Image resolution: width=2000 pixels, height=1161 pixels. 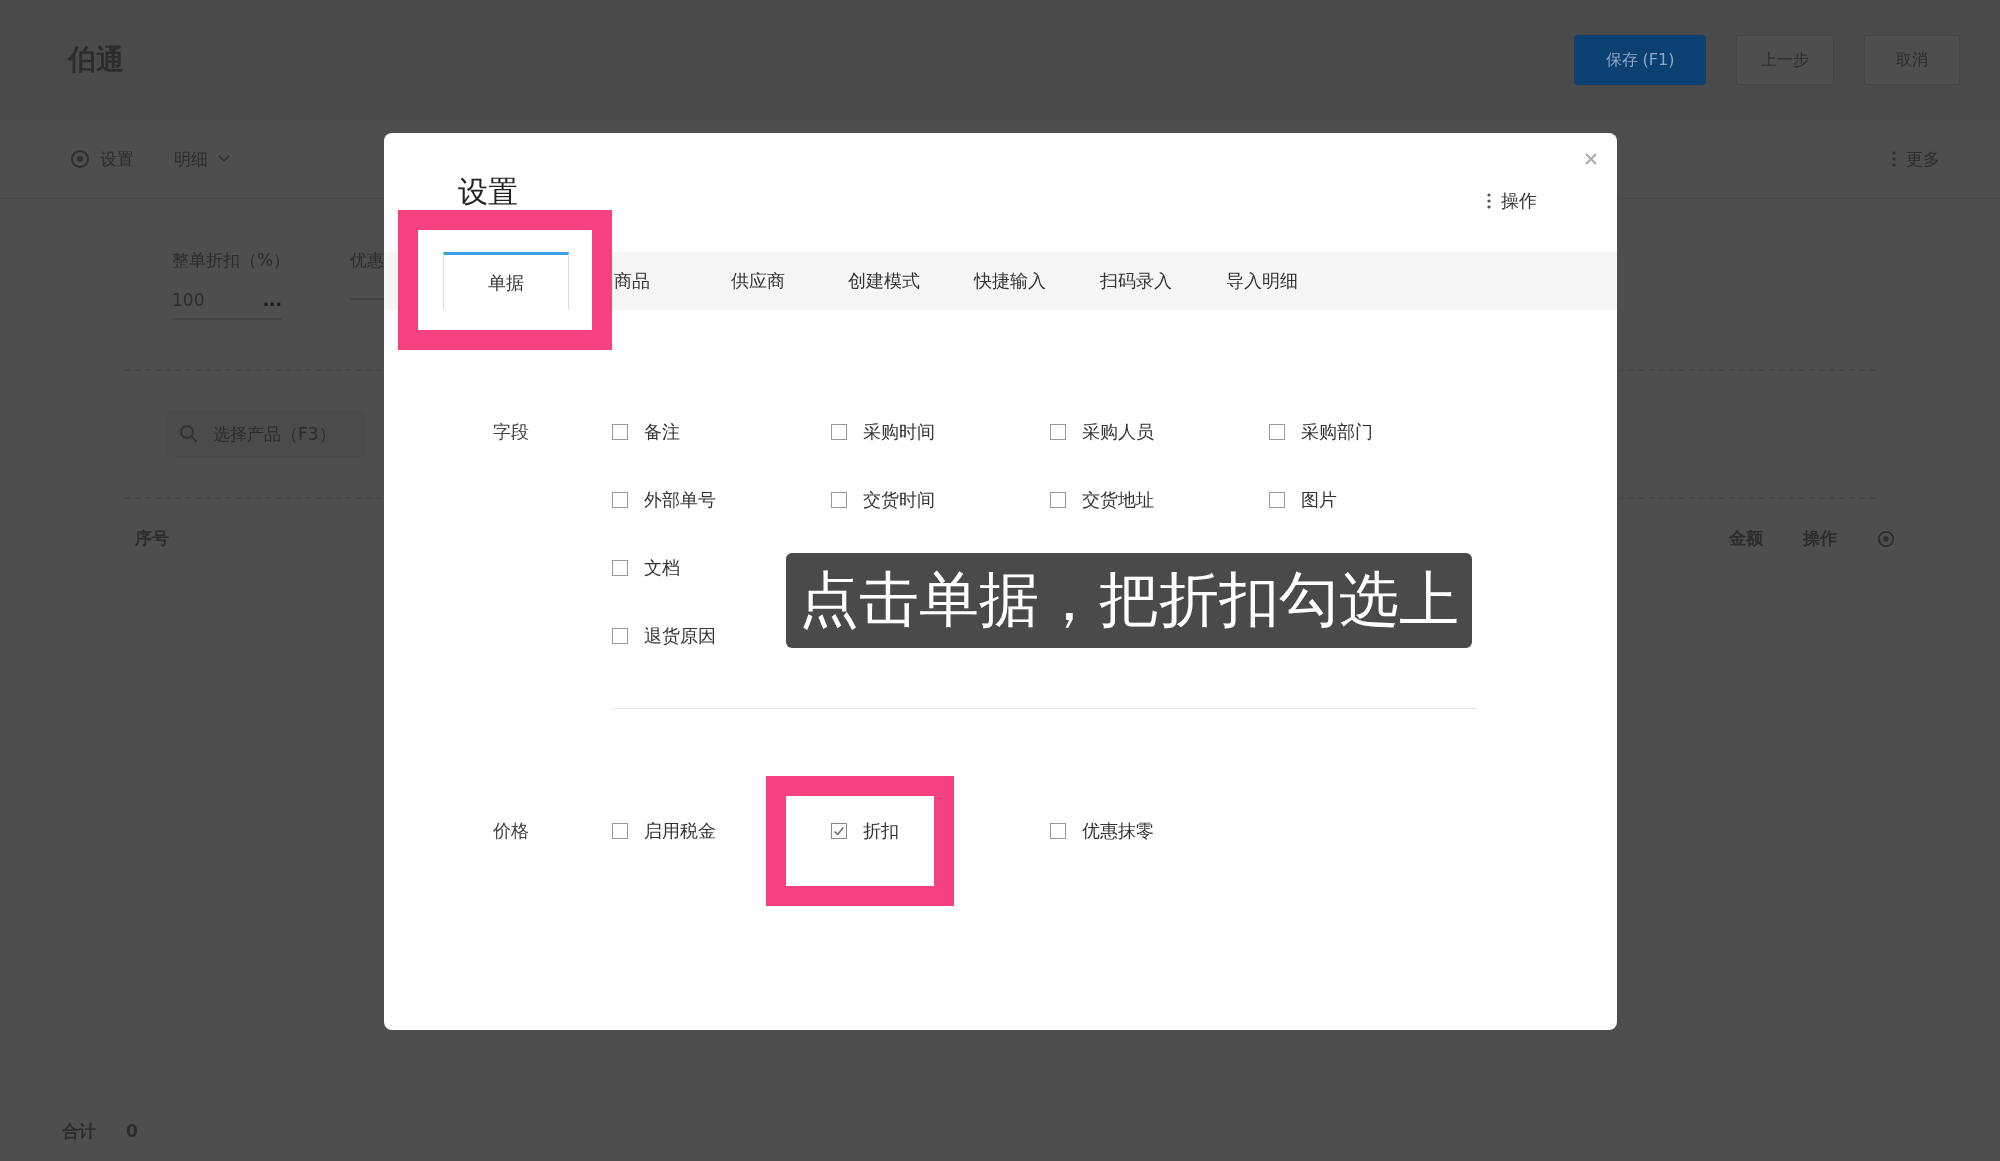 What do you see at coordinates (511, 432) in the screenshot?
I see `section-label: 字段` at bounding box center [511, 432].